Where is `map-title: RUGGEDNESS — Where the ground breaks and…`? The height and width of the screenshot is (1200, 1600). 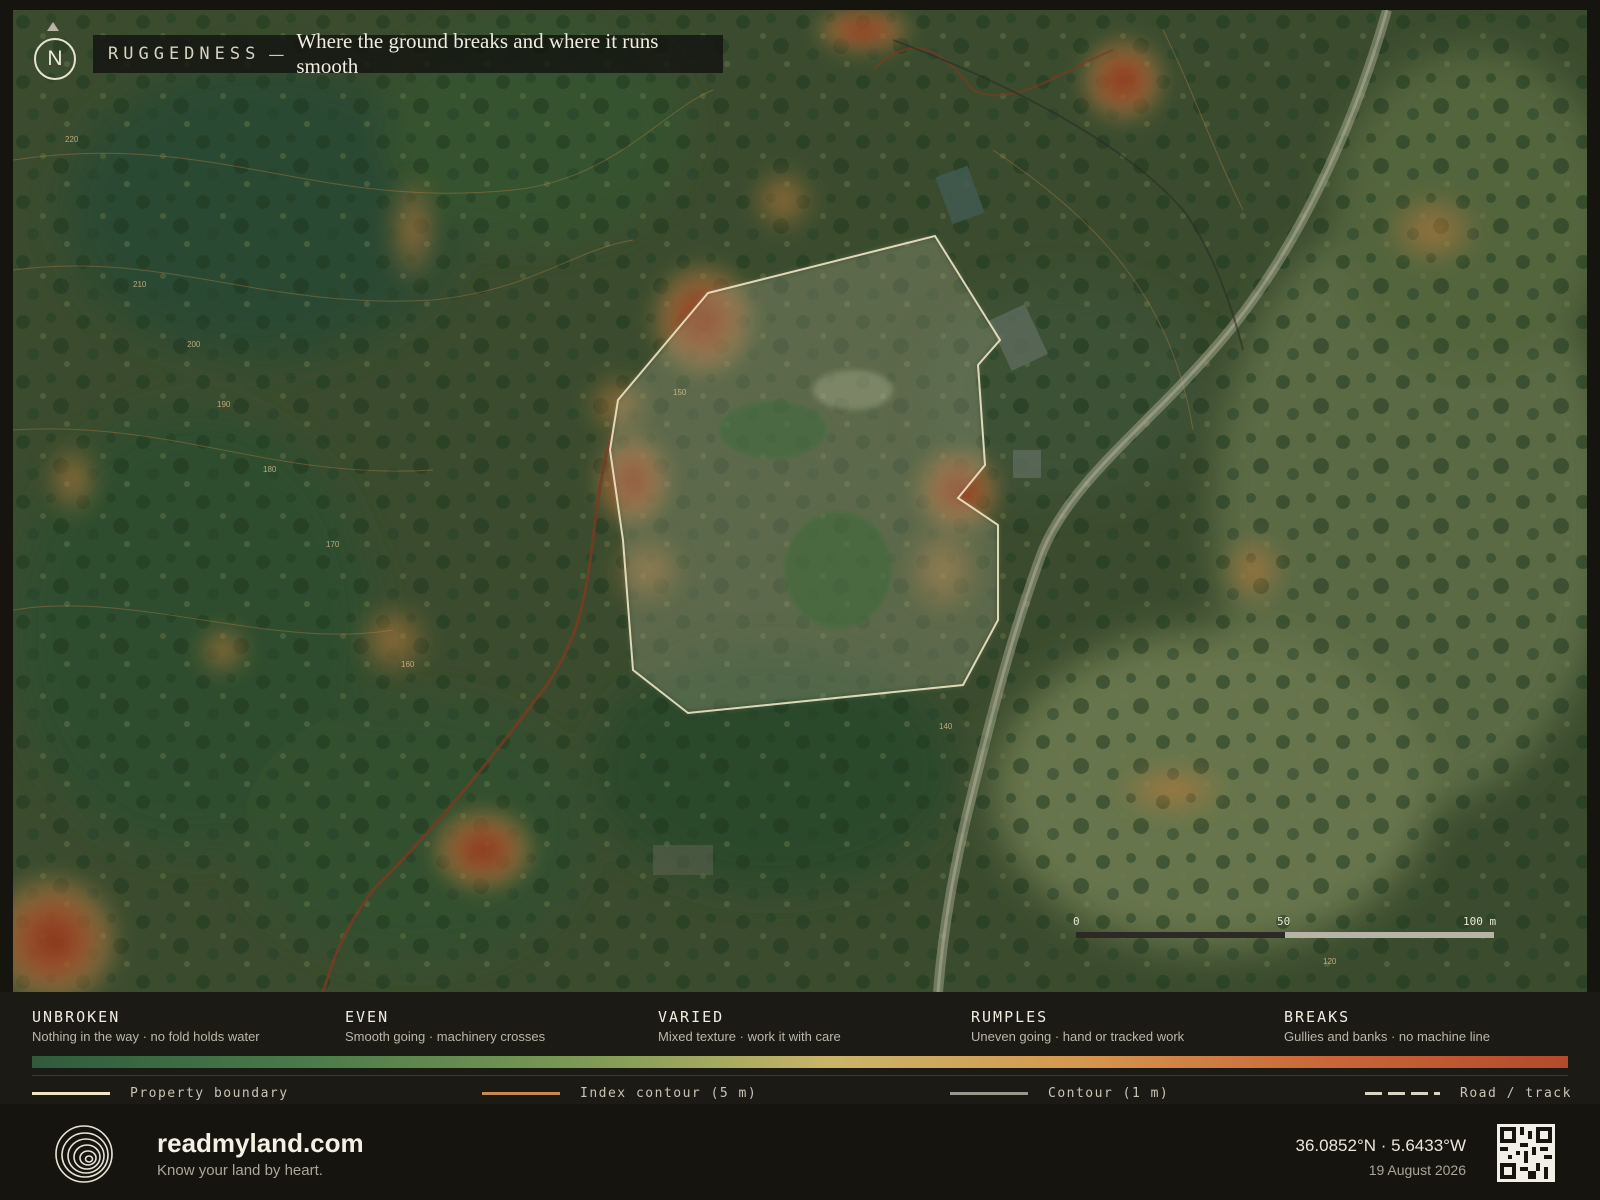 map-title: RUGGEDNESS — Where the ground breaks and… is located at coordinates (408, 53).